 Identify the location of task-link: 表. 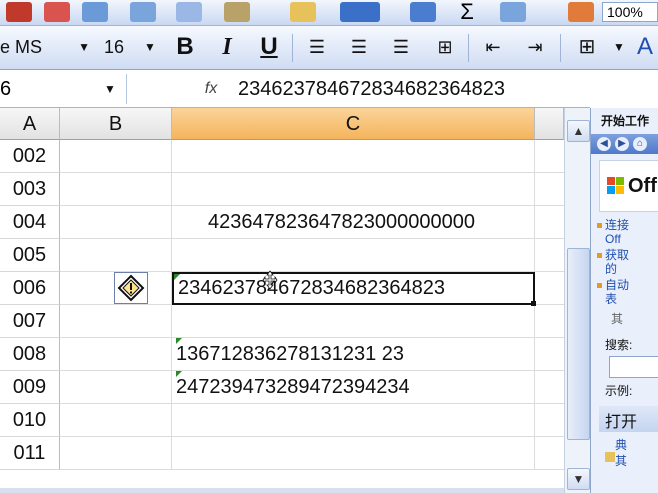
(611, 299).